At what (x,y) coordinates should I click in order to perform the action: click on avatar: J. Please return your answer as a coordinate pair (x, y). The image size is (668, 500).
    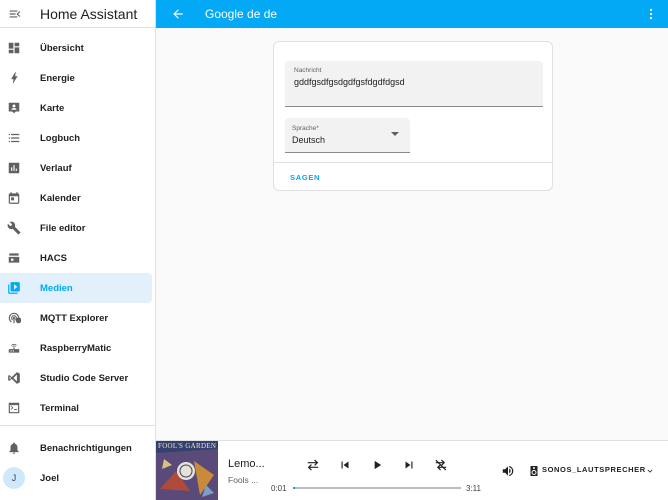
    Looking at the image, I should click on (14, 478).